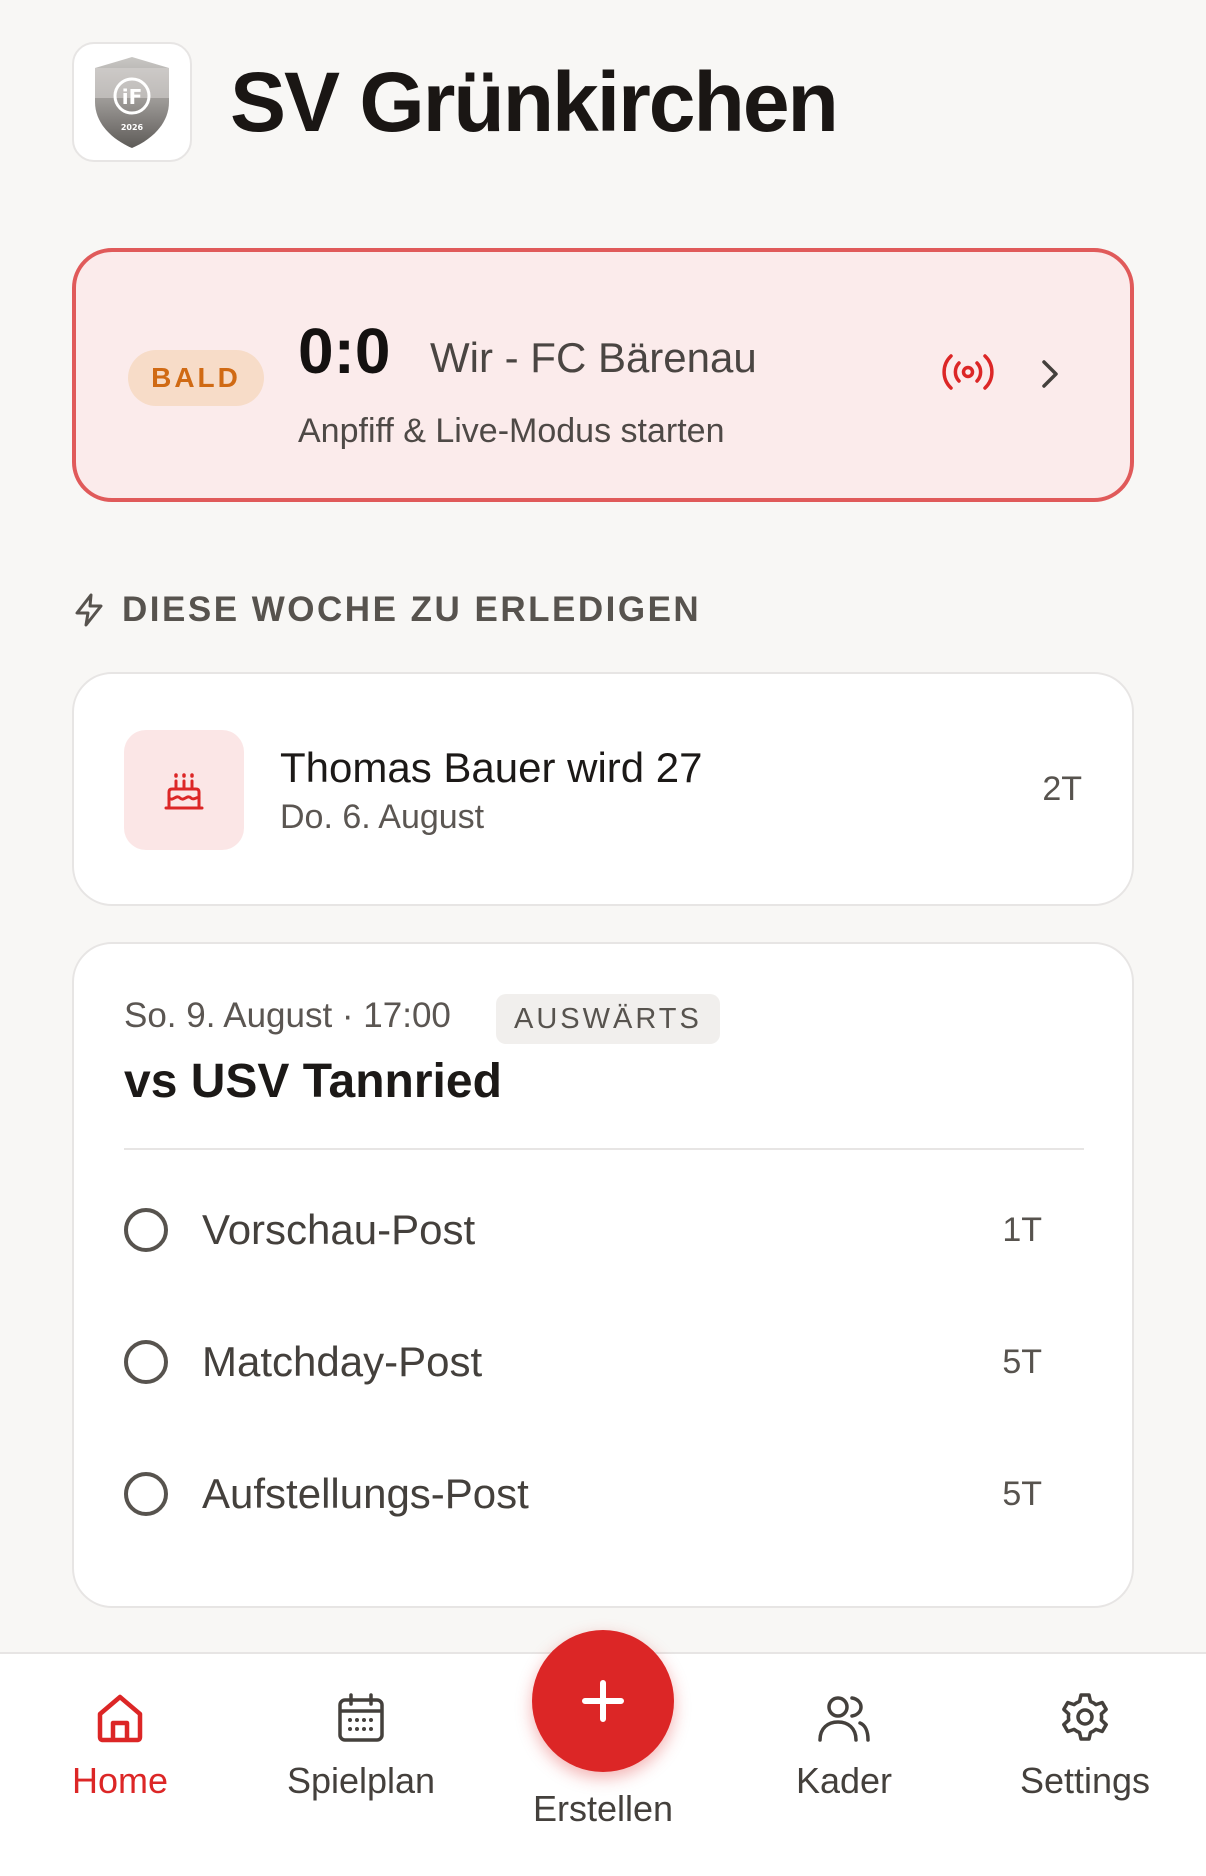 This screenshot has width=1206, height=1876. What do you see at coordinates (287, 1015) in the screenshot?
I see `match-date: So. 9. August · 17:00` at bounding box center [287, 1015].